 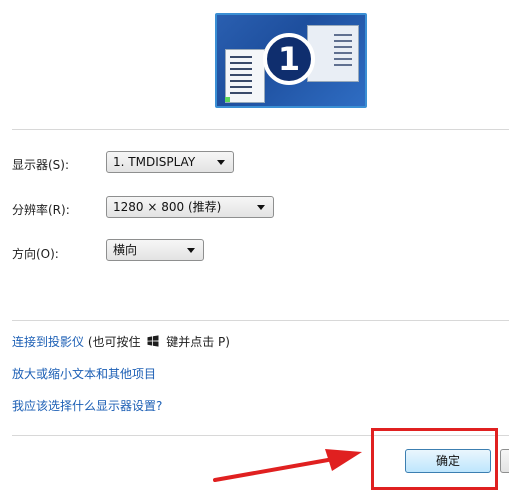 What do you see at coordinates (153, 341) in the screenshot?
I see `windows-logo-icon` at bounding box center [153, 341].